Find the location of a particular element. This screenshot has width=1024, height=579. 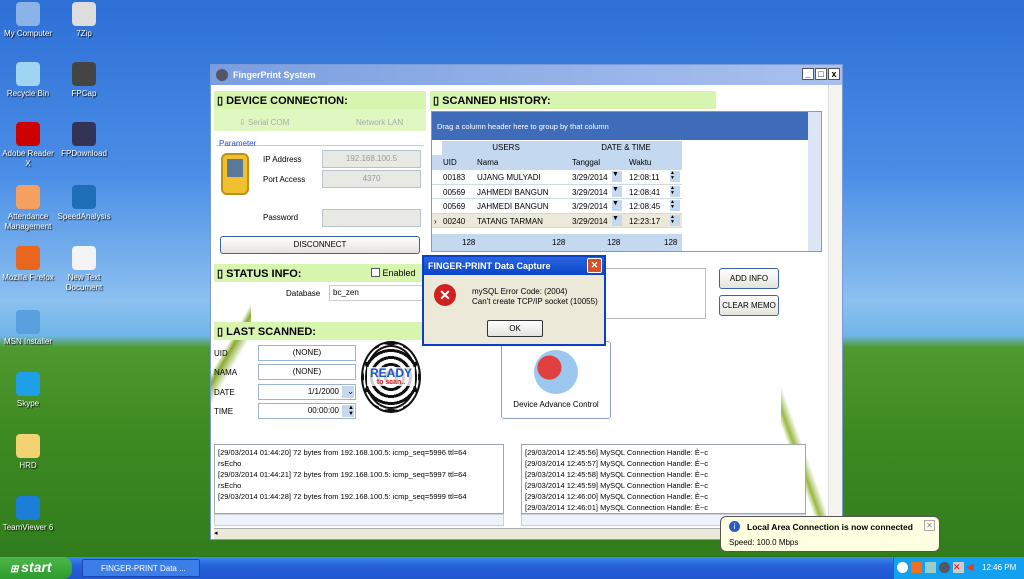

desktop-icon: Adobe Reader X is located at coordinates (28, 145).